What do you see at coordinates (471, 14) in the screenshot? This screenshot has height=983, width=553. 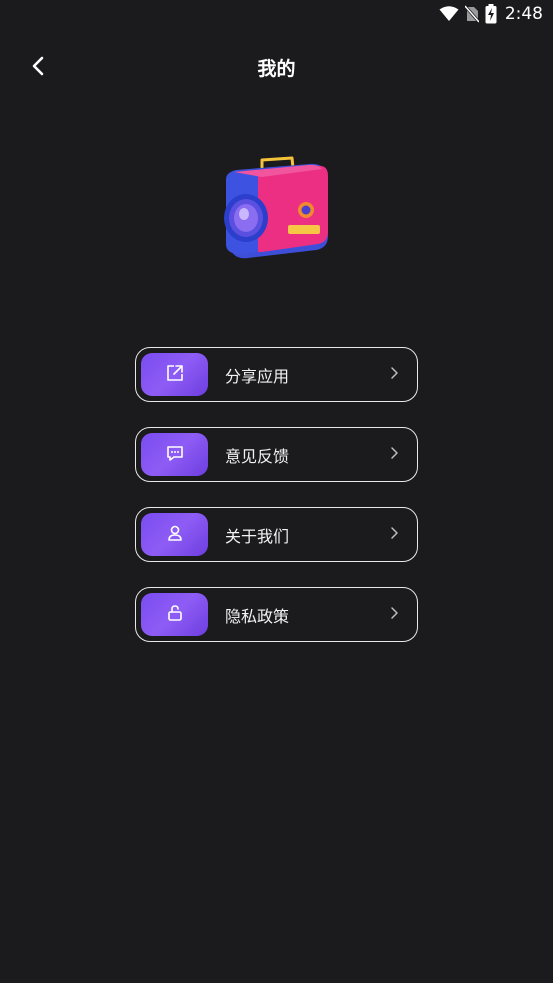 I see `no-sim-icon` at bounding box center [471, 14].